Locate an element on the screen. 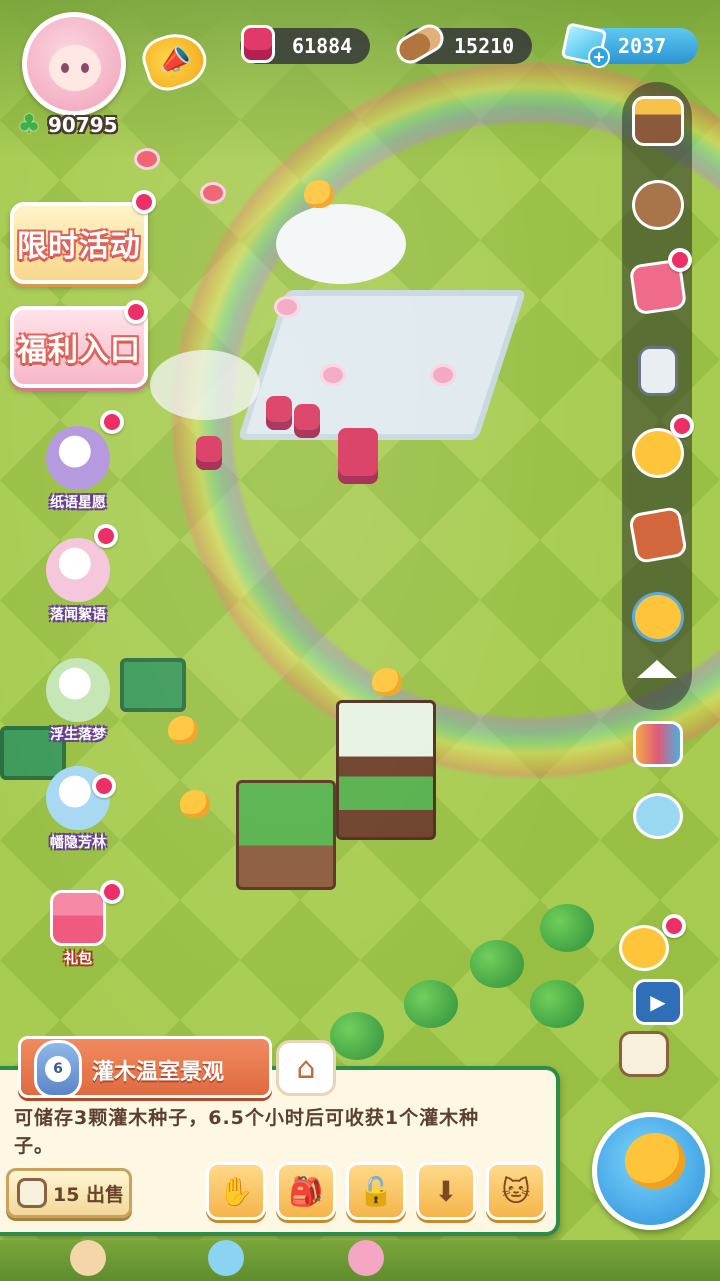 This screenshot has width=720, height=1281. clover-counter: ♣ 90795 is located at coordinates (66, 125).